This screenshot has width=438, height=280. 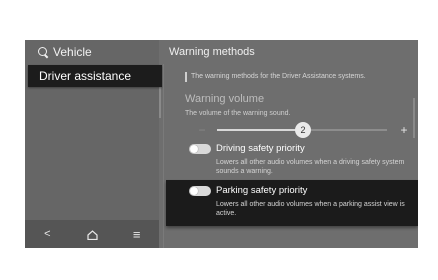 I want to click on warning-volume-title: Warning volume, so click(x=225, y=99).